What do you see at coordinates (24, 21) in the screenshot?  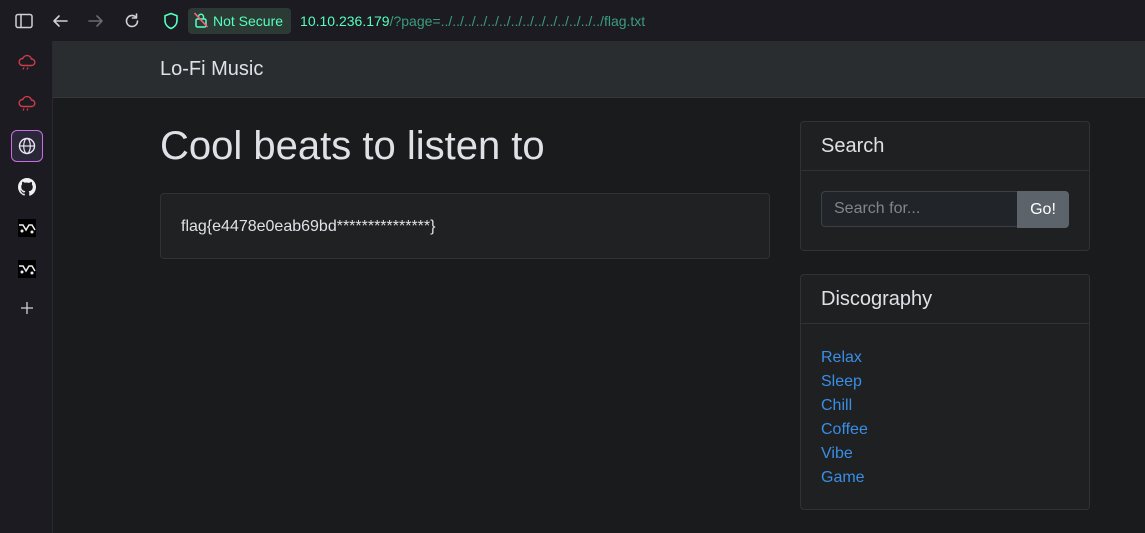 I see `sidebar-toggle-icon` at bounding box center [24, 21].